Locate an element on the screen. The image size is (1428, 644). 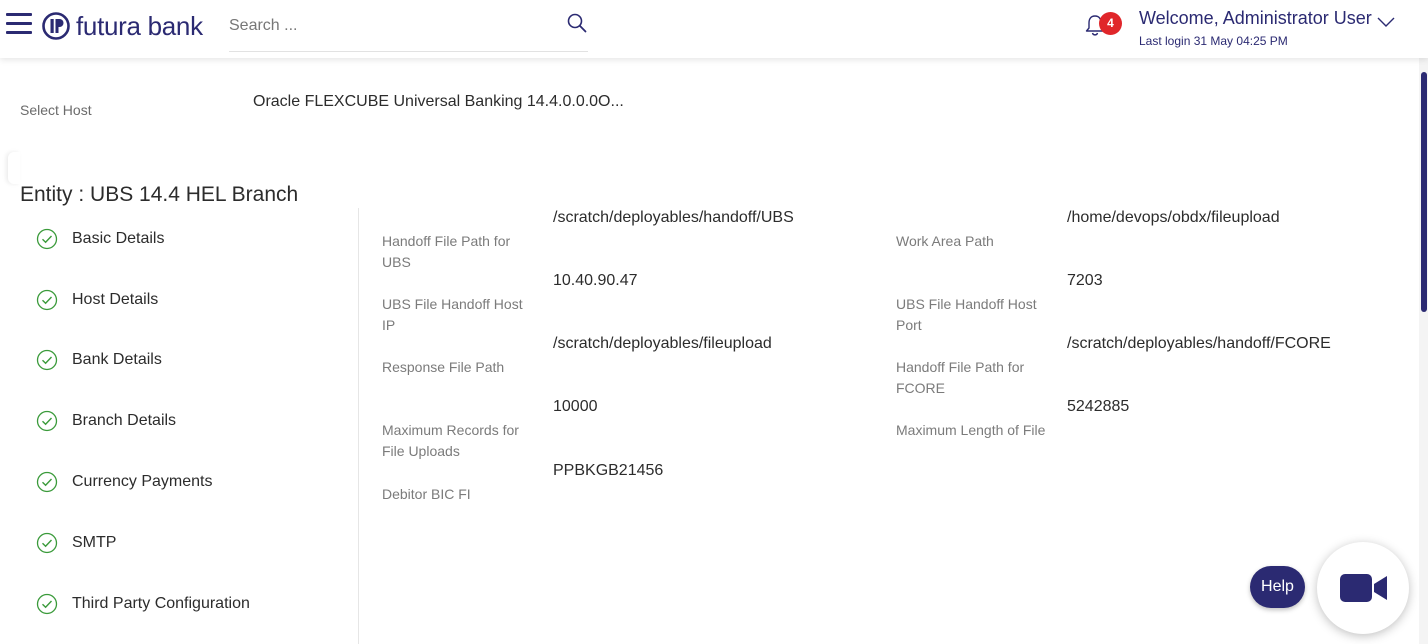
side-panel-tab is located at coordinates (14, 168).